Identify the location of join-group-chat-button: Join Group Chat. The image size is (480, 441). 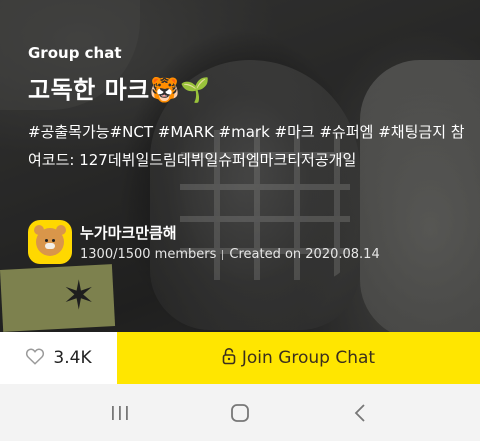
(298, 358).